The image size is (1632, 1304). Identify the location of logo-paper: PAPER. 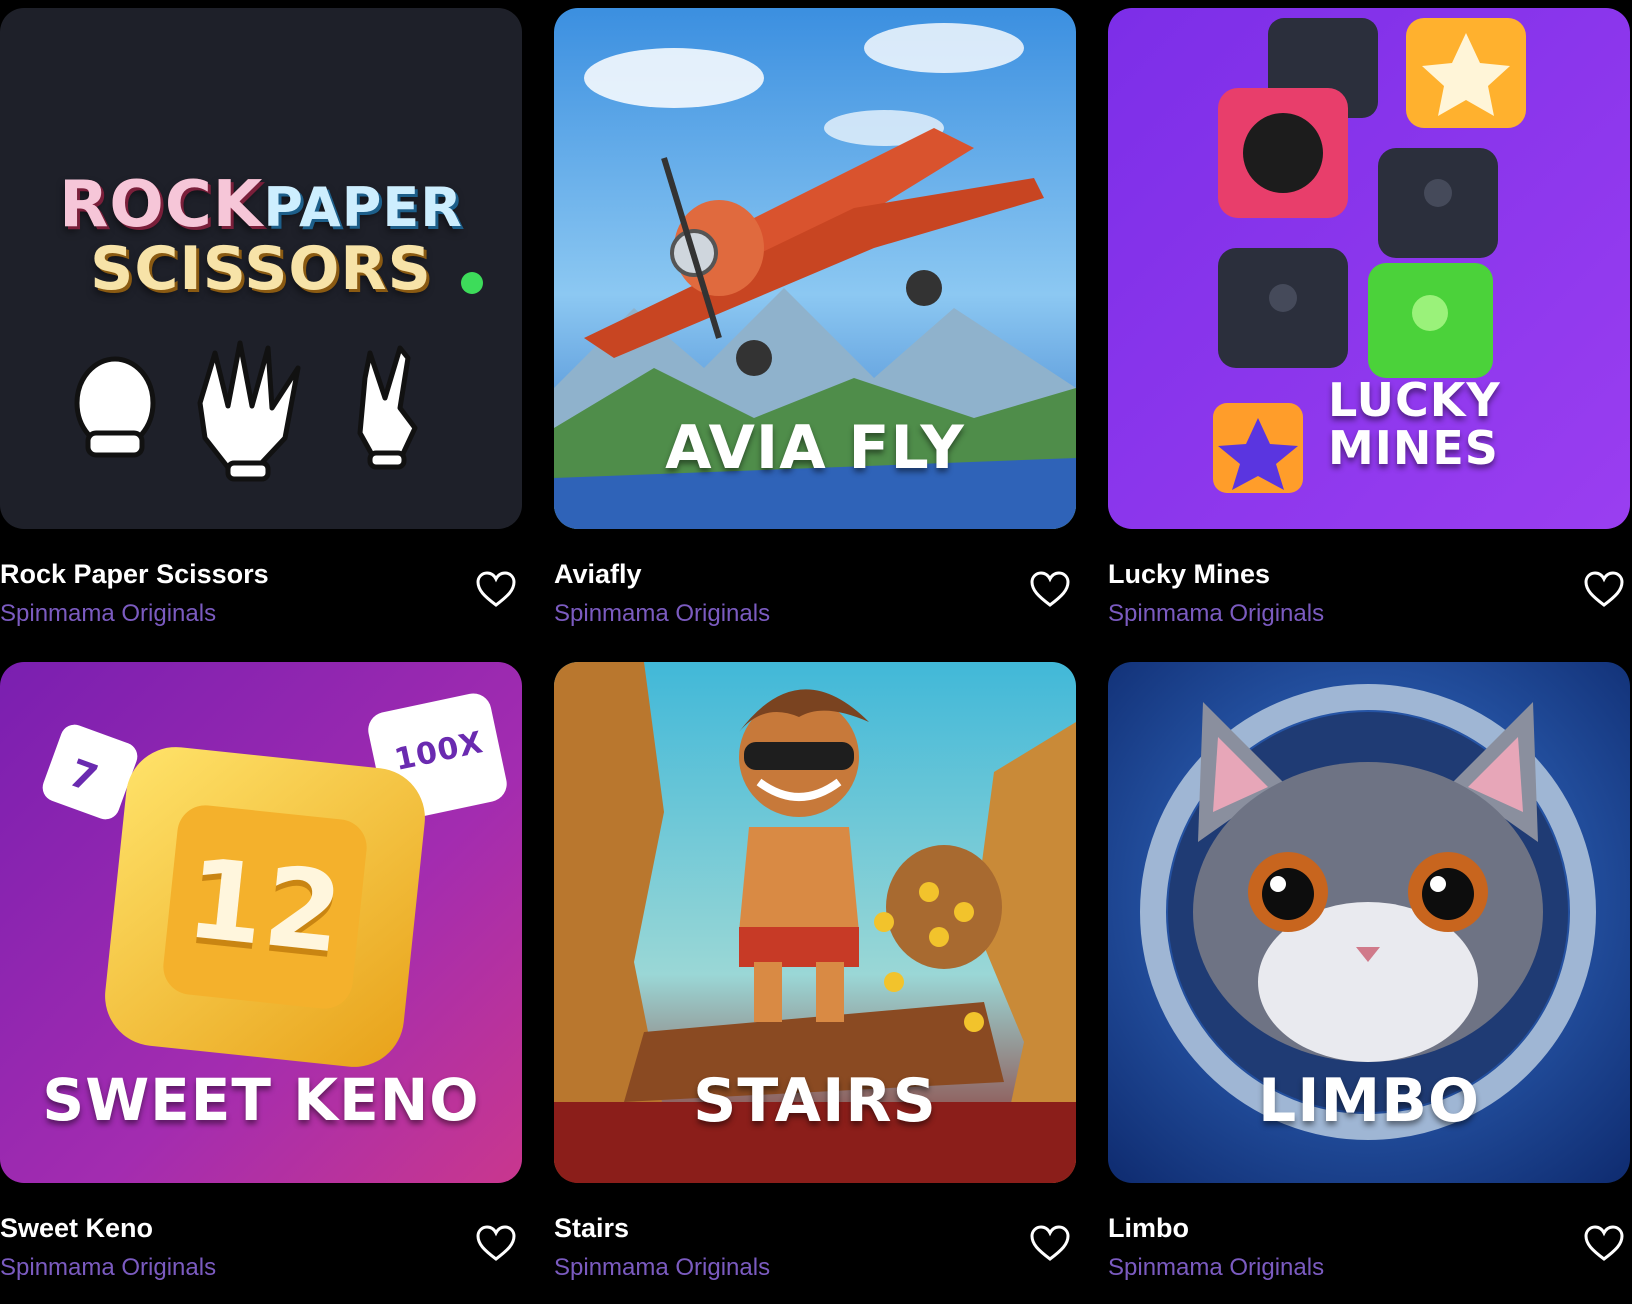
(363, 207).